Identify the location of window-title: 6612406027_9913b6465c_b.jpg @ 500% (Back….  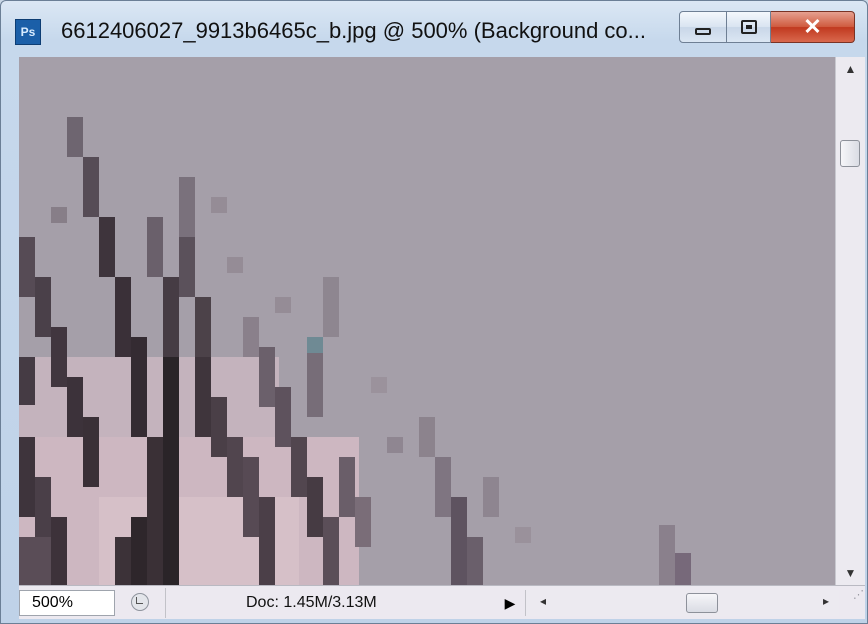
(354, 30).